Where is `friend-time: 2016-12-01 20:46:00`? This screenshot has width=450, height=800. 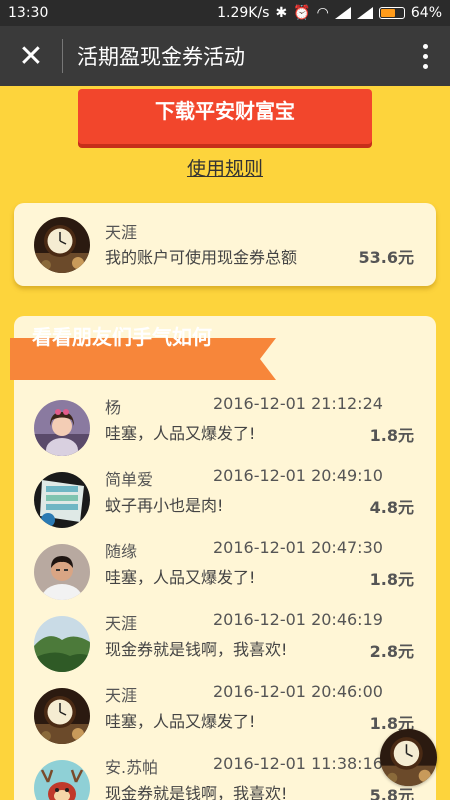
friend-time: 2016-12-01 20:46:00 is located at coordinates (298, 691).